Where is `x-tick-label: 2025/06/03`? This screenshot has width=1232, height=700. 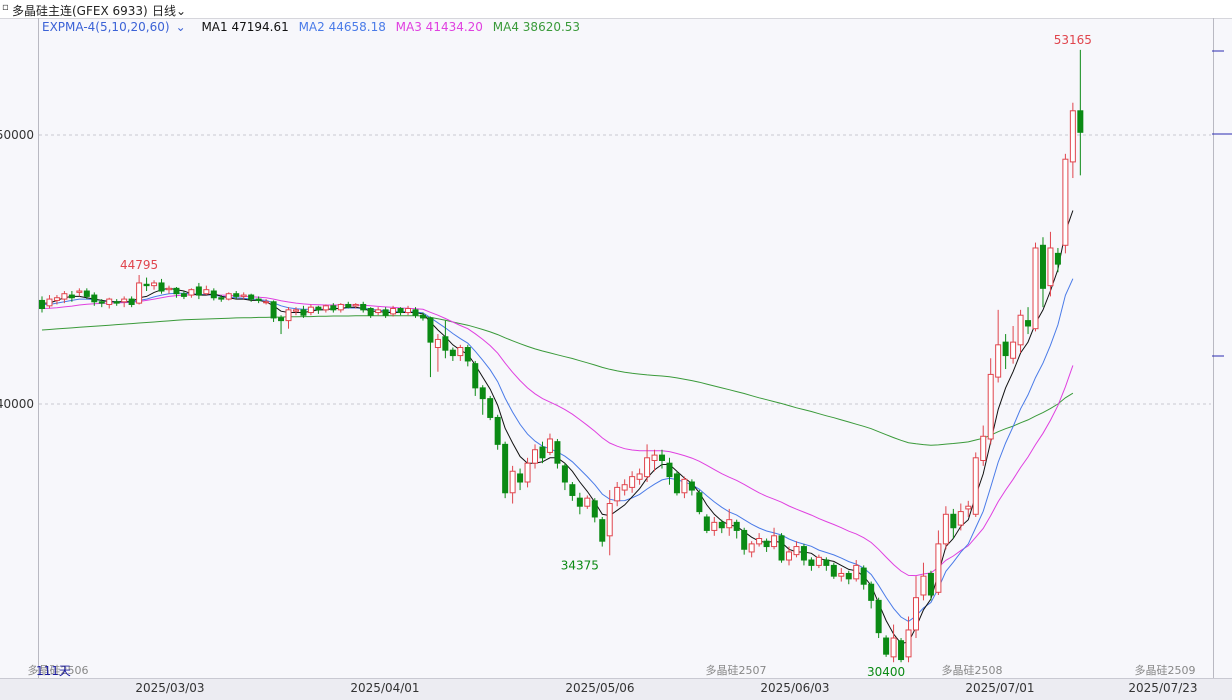 x-tick-label: 2025/06/03 is located at coordinates (794, 688).